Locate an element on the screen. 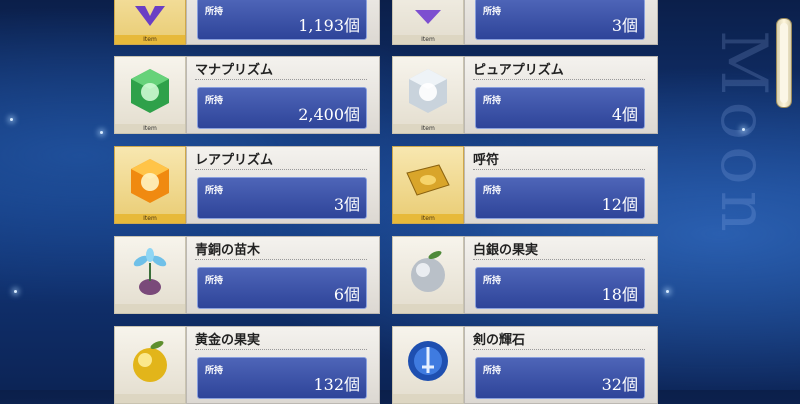  item-quantity: 2,400個 is located at coordinates (329, 114).